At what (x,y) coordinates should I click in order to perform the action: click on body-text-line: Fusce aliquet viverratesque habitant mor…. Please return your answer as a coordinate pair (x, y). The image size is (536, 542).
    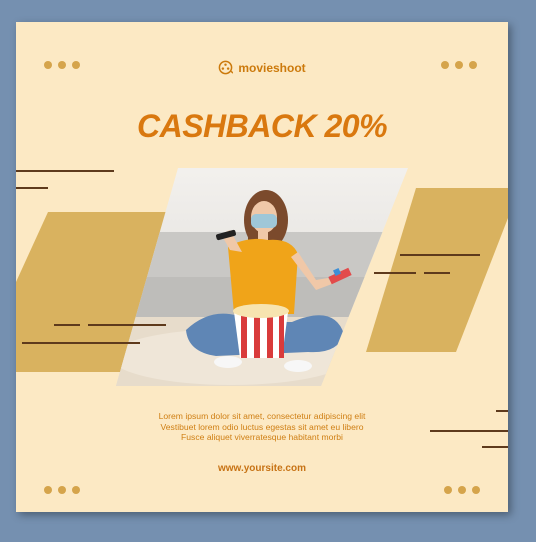
    Looking at the image, I should click on (262, 437).